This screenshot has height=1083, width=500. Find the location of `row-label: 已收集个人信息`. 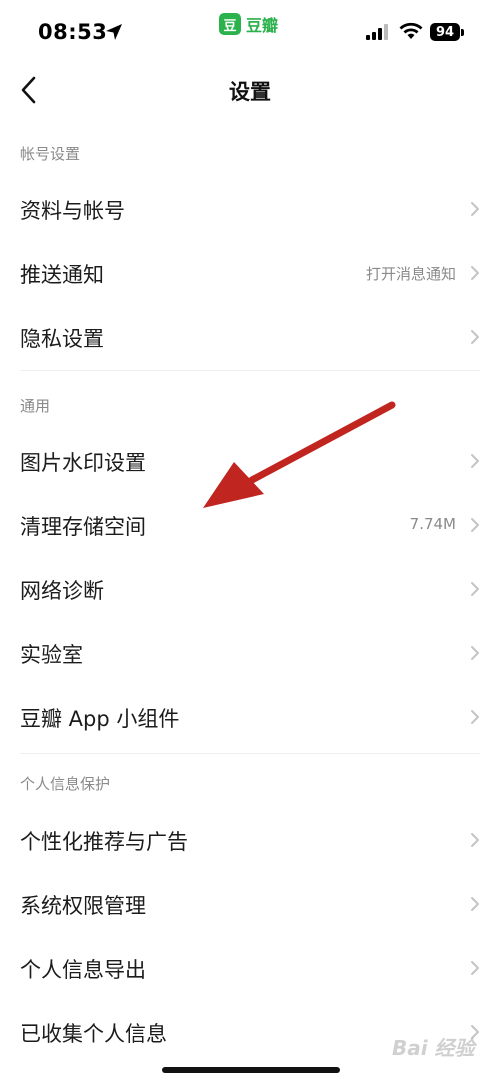

row-label: 已收集个人信息 is located at coordinates (93, 1034).